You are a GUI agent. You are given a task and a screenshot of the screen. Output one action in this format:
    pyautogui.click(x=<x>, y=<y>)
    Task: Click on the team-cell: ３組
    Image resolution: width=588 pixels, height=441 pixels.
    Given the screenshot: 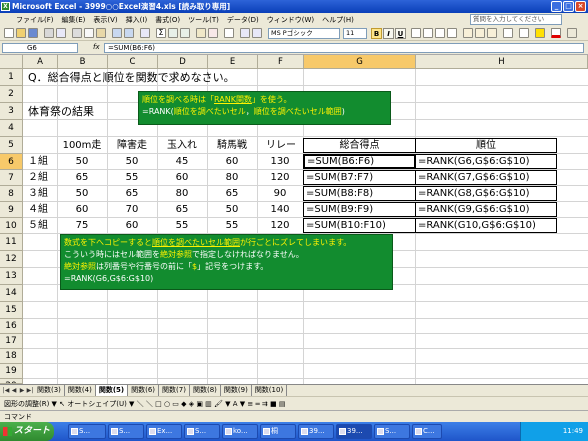 What is the action you would take?
    pyautogui.click(x=38, y=193)
    